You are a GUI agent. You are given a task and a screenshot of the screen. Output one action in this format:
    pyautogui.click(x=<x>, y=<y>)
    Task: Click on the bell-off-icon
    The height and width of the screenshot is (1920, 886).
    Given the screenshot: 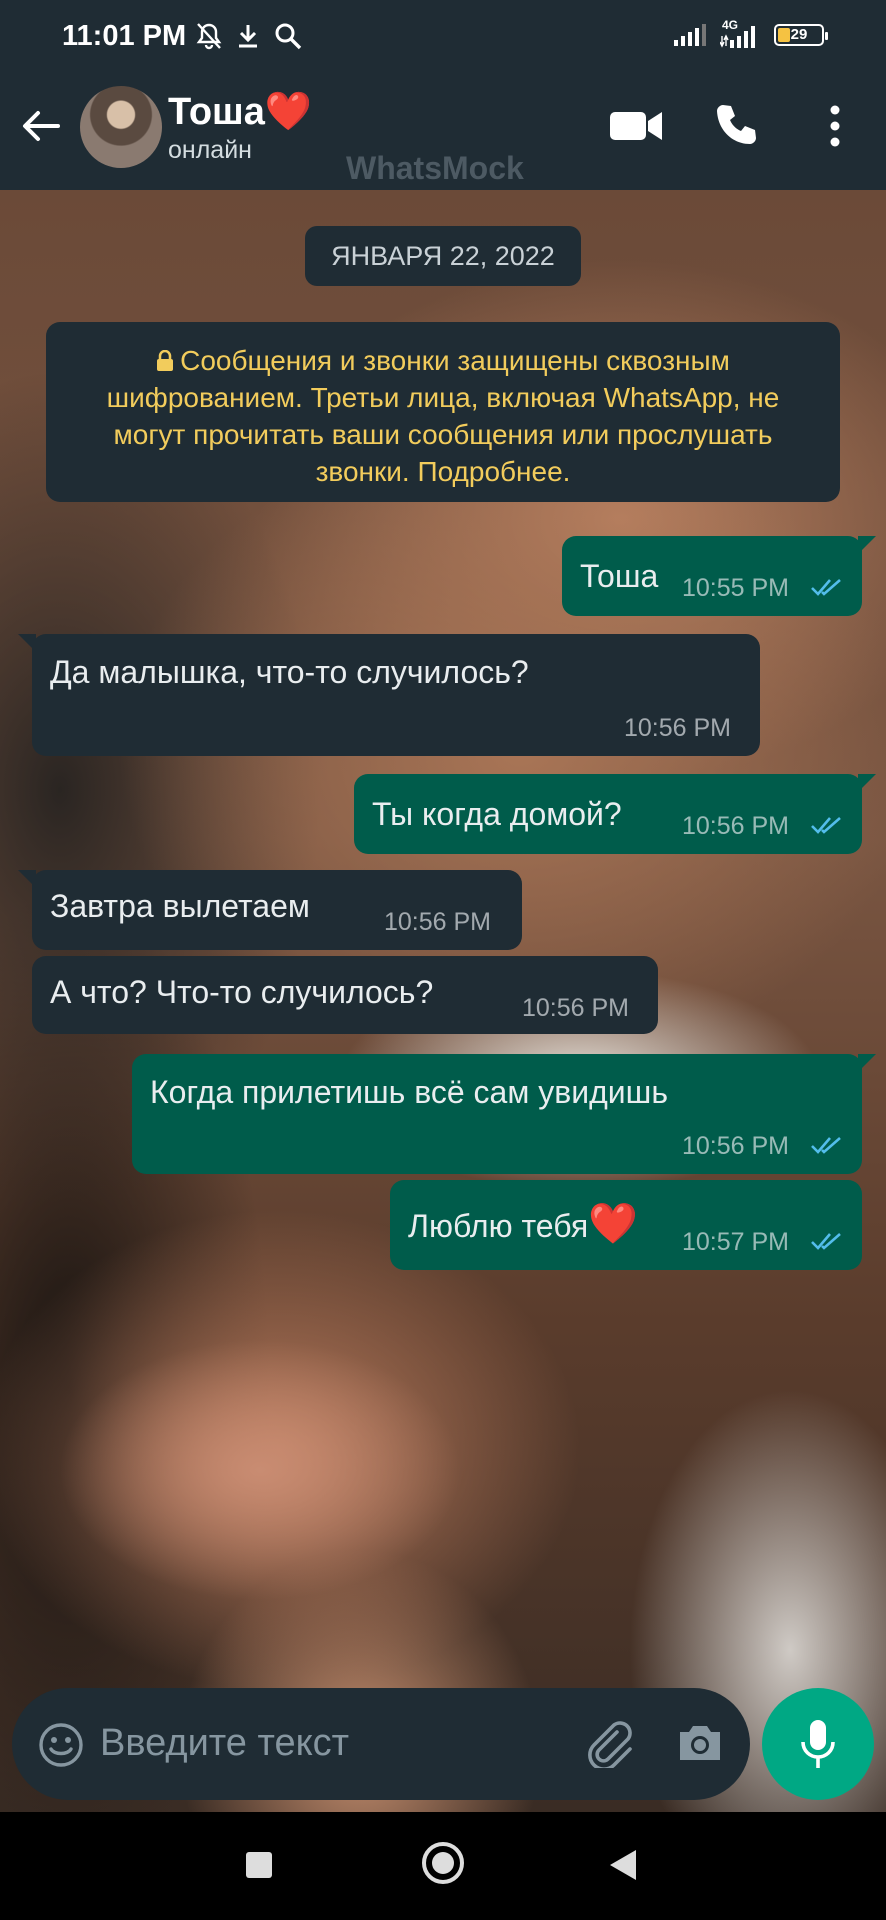 What is the action you would take?
    pyautogui.click(x=209, y=36)
    